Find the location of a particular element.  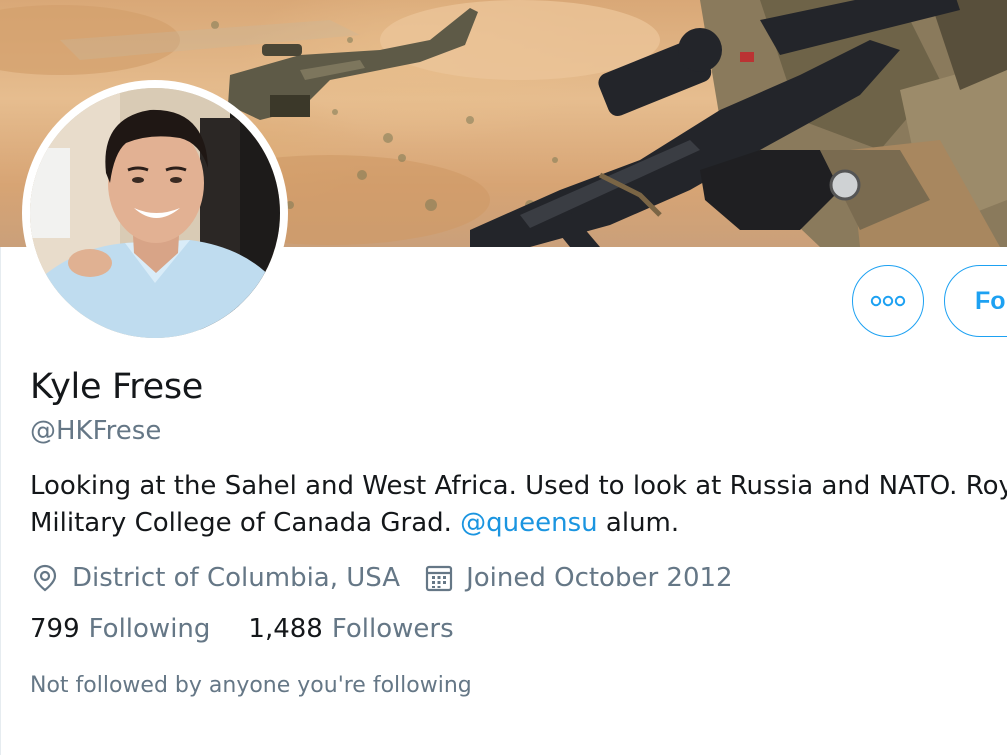

profile-name: Kyle Frese is located at coordinates (116, 387).